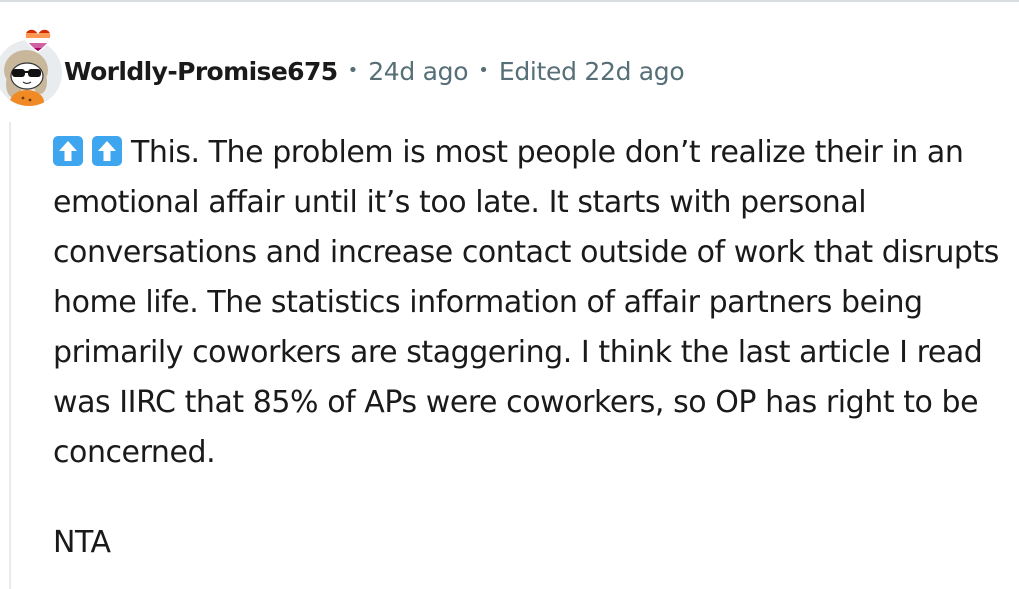  Describe the element at coordinates (10, 355) in the screenshot. I see `thread-line` at that location.